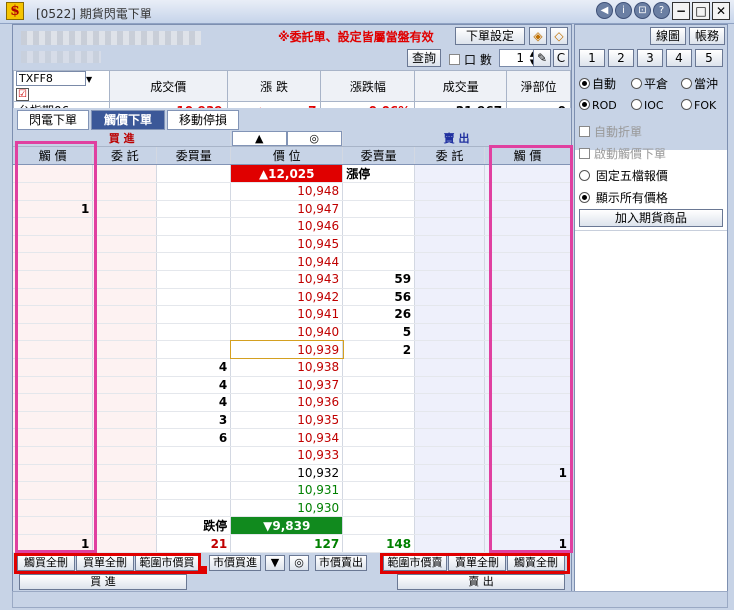  What do you see at coordinates (203, 120) in the screenshot?
I see `tab-trailing-stop: 移動停損` at bounding box center [203, 120].